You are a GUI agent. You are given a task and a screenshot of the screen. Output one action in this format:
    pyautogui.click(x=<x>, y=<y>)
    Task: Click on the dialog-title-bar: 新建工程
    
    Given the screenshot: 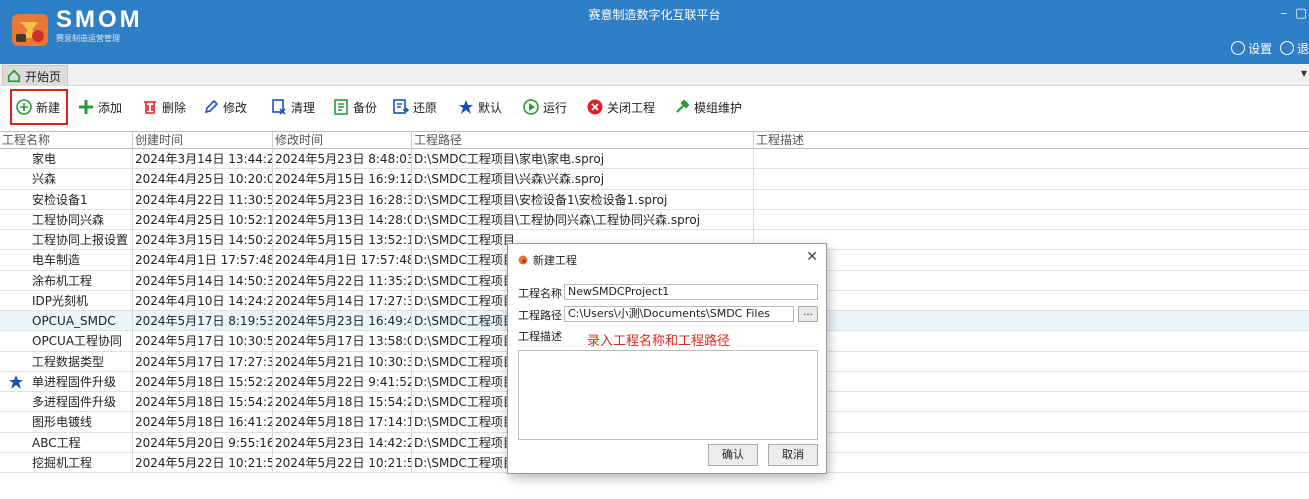 What is the action you would take?
    pyautogui.click(x=547, y=260)
    